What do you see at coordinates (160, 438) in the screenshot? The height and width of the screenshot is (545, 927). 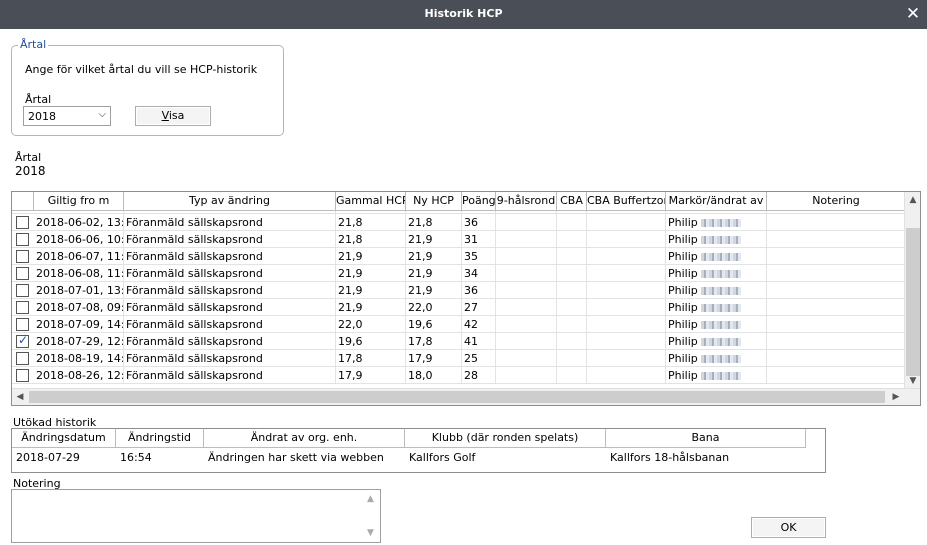 I see `ext-col-time: Ändringstid` at bounding box center [160, 438].